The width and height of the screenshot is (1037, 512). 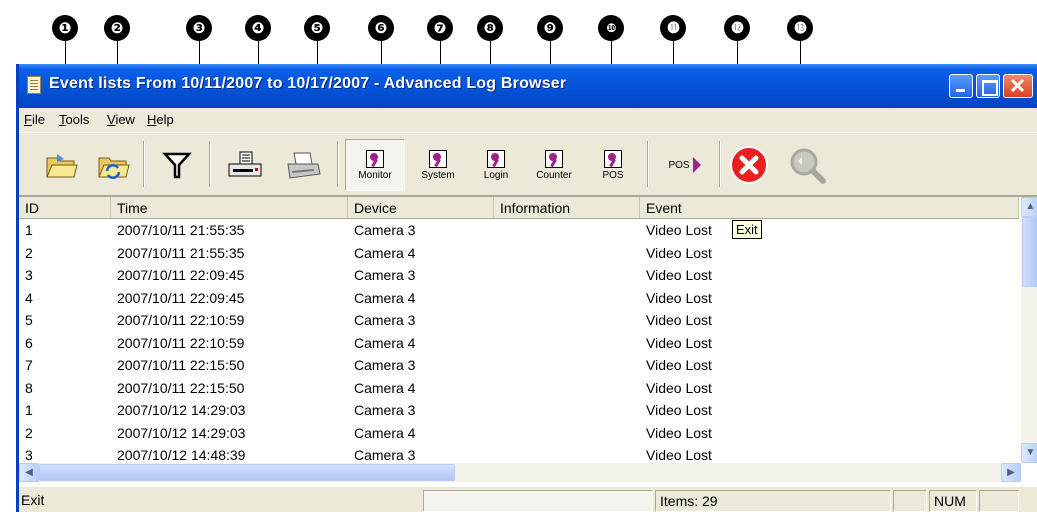 I want to click on exit-button, so click(x=749, y=165).